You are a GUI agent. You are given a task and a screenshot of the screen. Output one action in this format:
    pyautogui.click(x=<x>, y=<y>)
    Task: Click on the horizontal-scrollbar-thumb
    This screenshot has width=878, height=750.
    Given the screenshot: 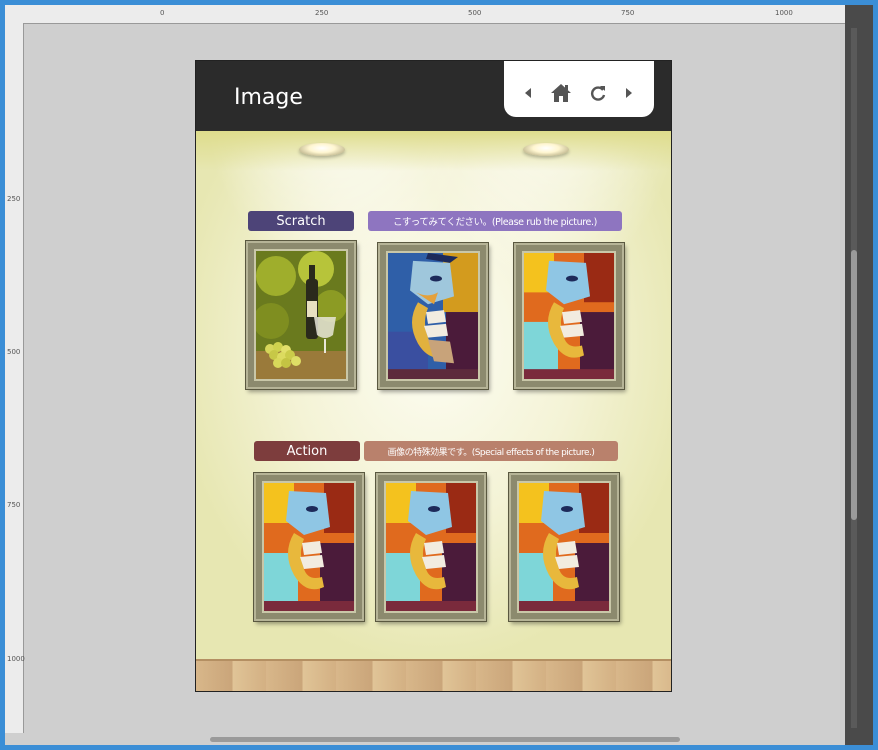 What is the action you would take?
    pyautogui.click(x=445, y=739)
    